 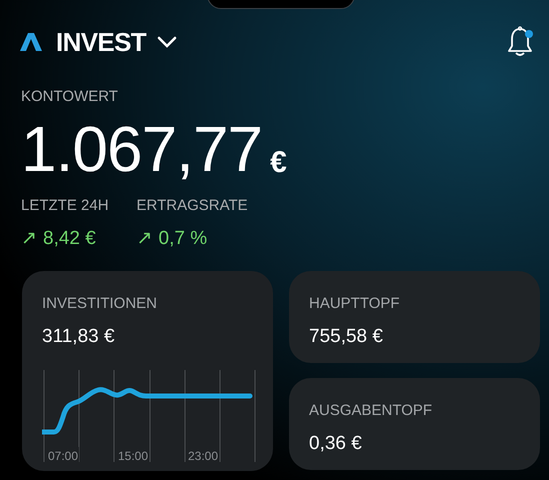 I want to click on chevron-down-icon, so click(x=167, y=42).